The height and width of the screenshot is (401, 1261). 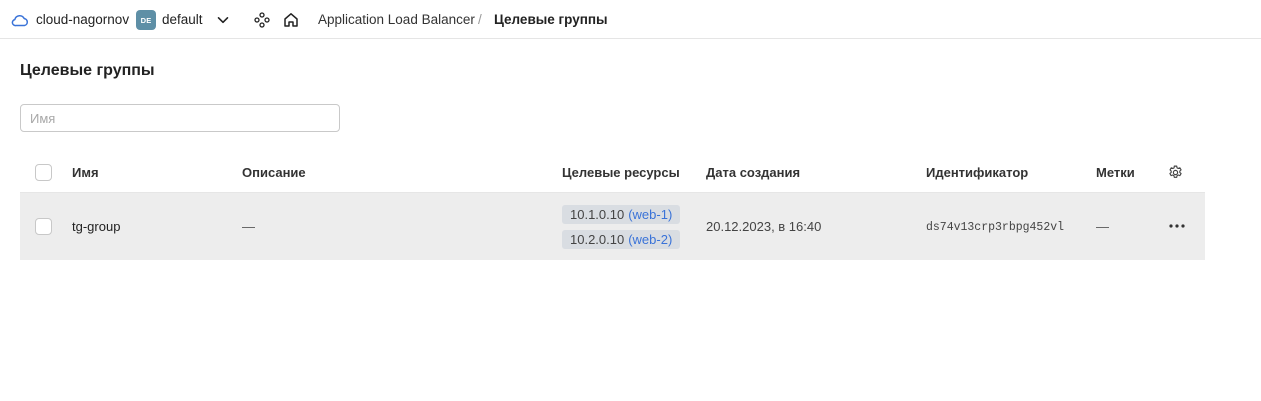 I want to click on breadcrumb-current: Целевые группы, so click(x=551, y=19).